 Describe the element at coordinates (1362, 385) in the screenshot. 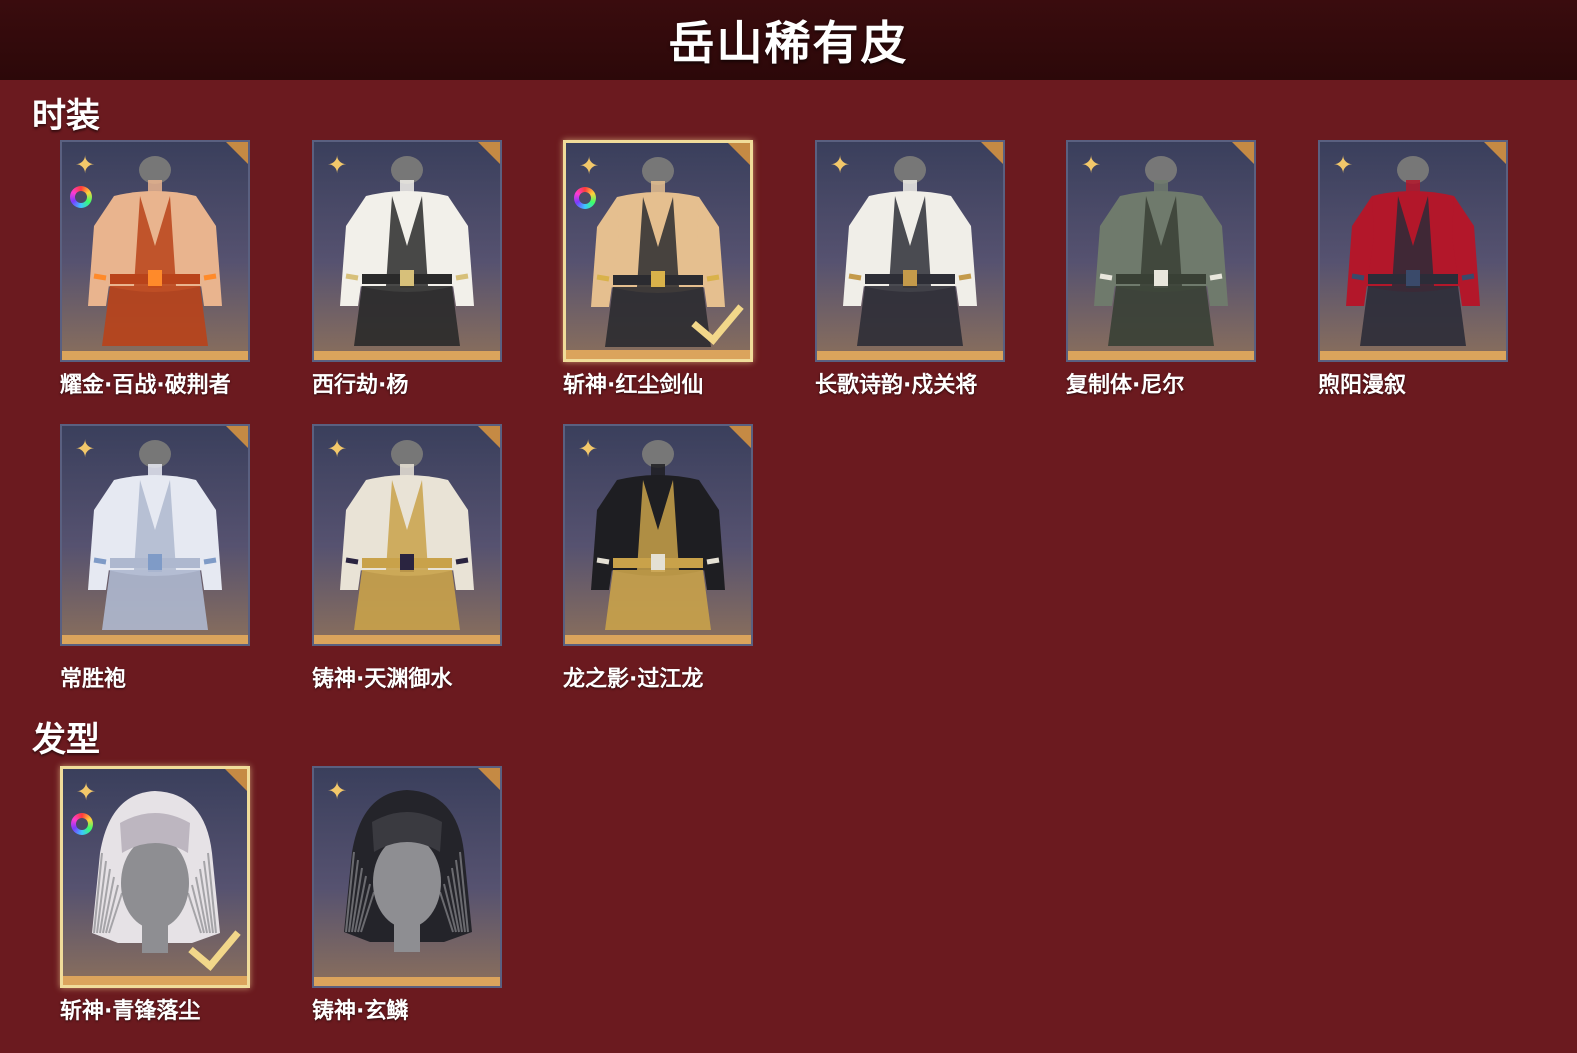

I see `fashion-card-label: 煦阳漫叙` at that location.